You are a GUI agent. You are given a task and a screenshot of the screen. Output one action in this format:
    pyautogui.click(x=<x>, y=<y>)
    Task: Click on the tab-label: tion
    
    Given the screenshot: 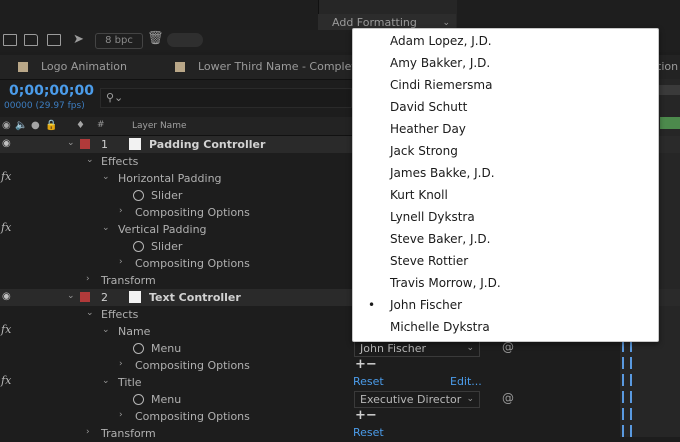 What is the action you would take?
    pyautogui.click(x=668, y=66)
    